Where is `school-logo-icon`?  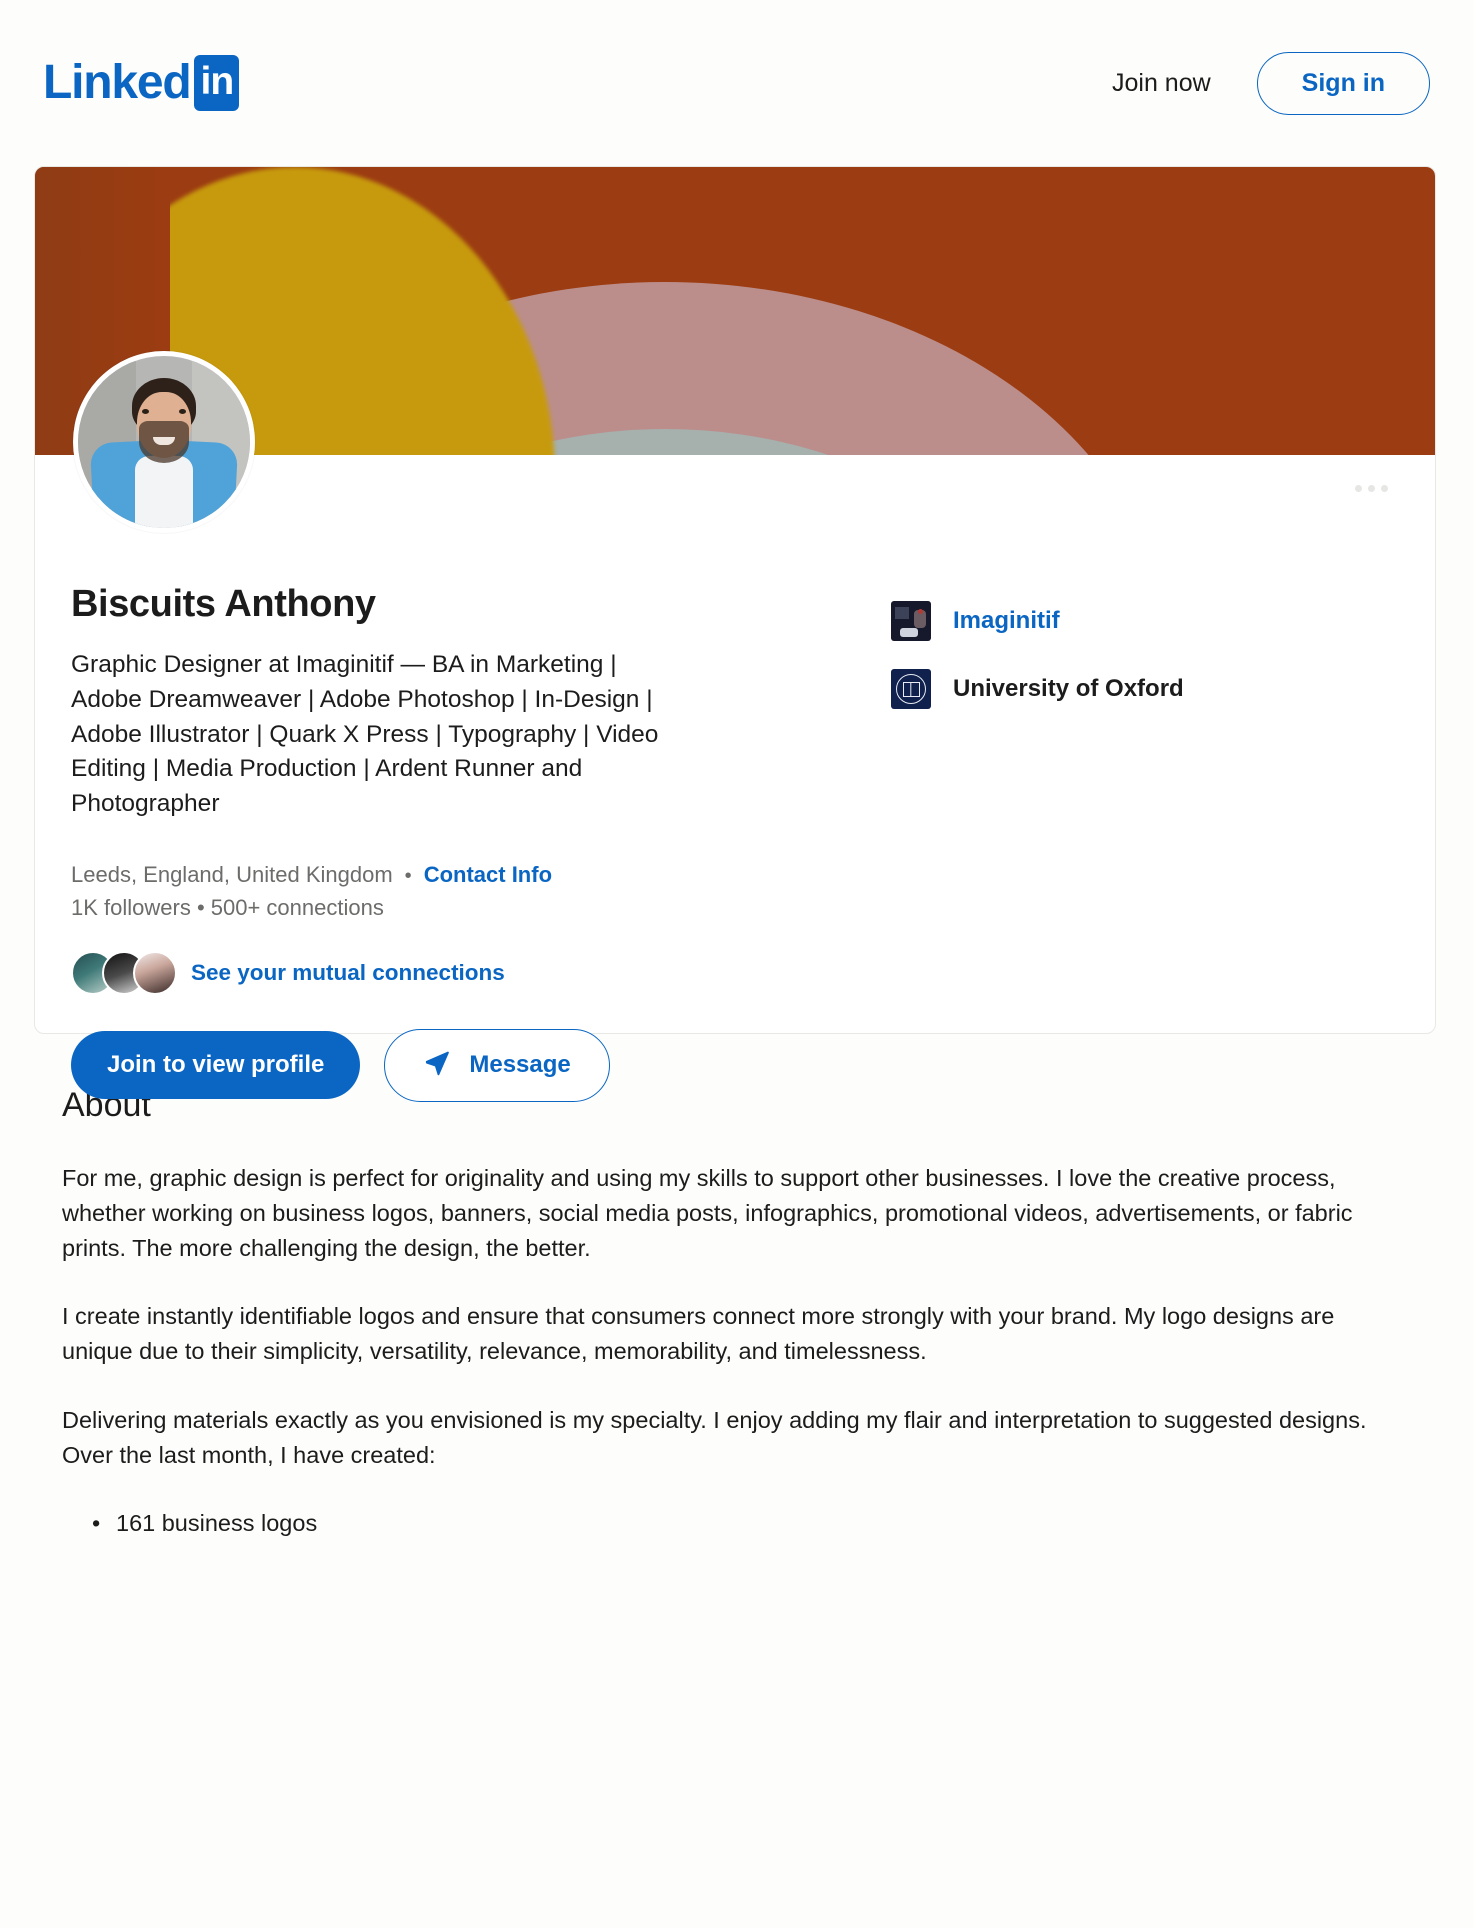
school-logo-icon is located at coordinates (911, 689).